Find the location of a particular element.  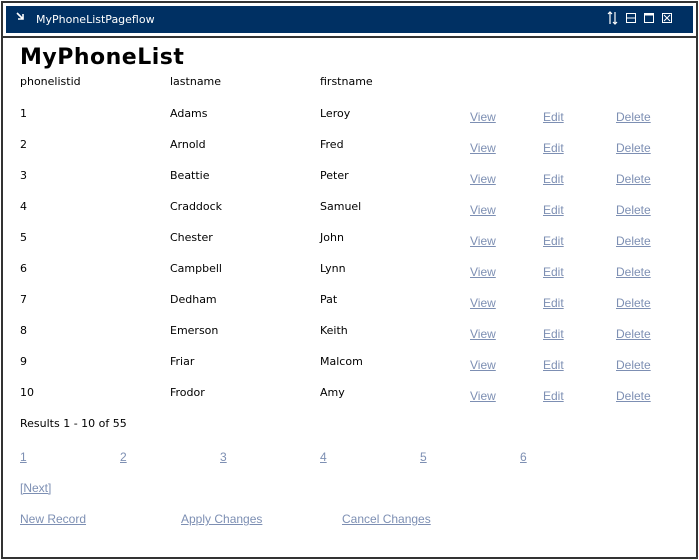

cell-phonelistid: 4 is located at coordinates (23, 206).